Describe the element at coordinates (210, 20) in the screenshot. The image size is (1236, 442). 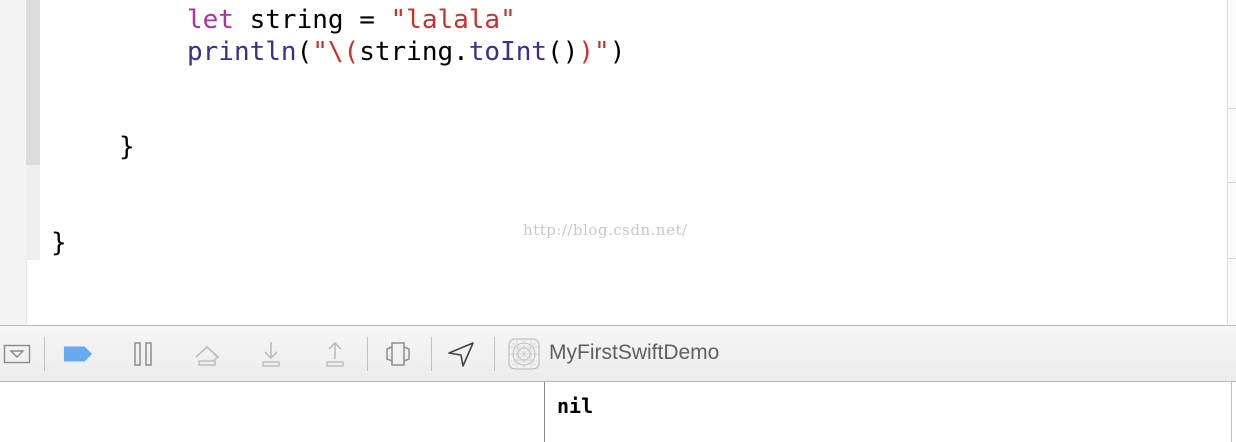
I see `keyword-let: let` at that location.